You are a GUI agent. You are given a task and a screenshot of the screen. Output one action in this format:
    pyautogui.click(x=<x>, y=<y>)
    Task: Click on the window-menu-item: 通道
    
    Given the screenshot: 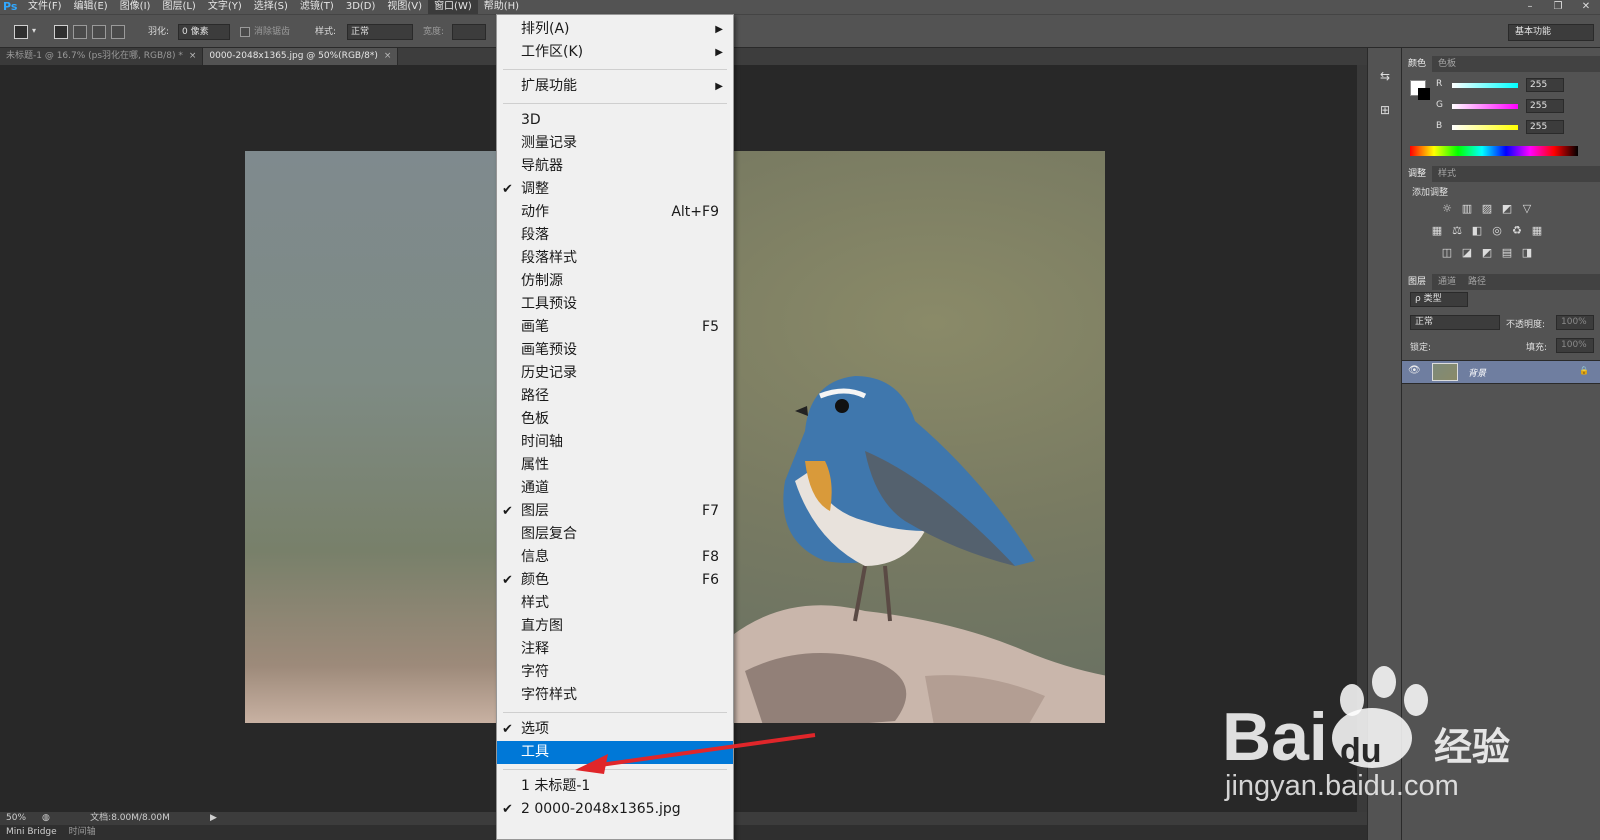 What is the action you would take?
    pyautogui.click(x=615, y=488)
    